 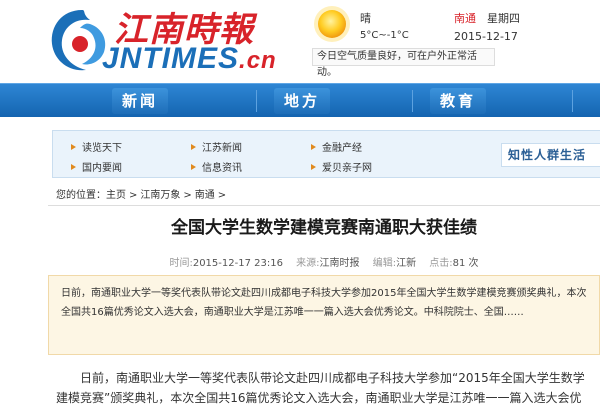 I want to click on subnav-link-label: 信息资讯, so click(x=222, y=168).